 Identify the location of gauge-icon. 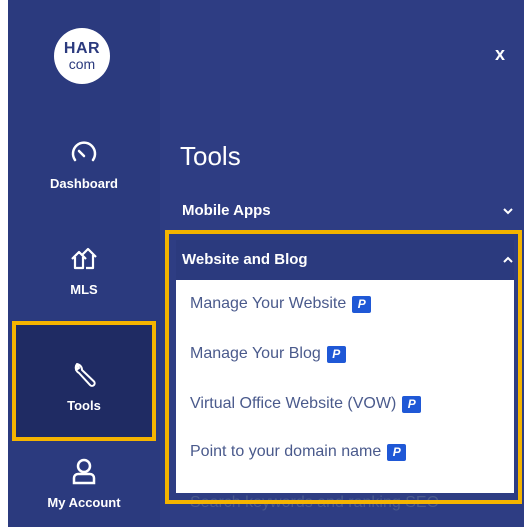
(84, 151).